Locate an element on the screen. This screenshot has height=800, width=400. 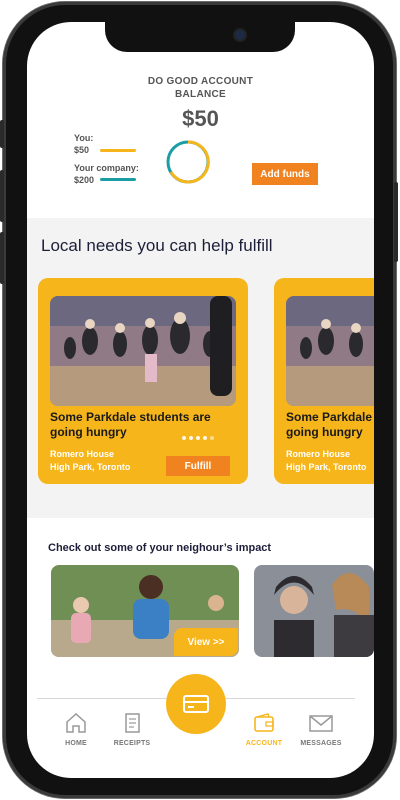
volume-up-button is located at coordinates (2, 196).